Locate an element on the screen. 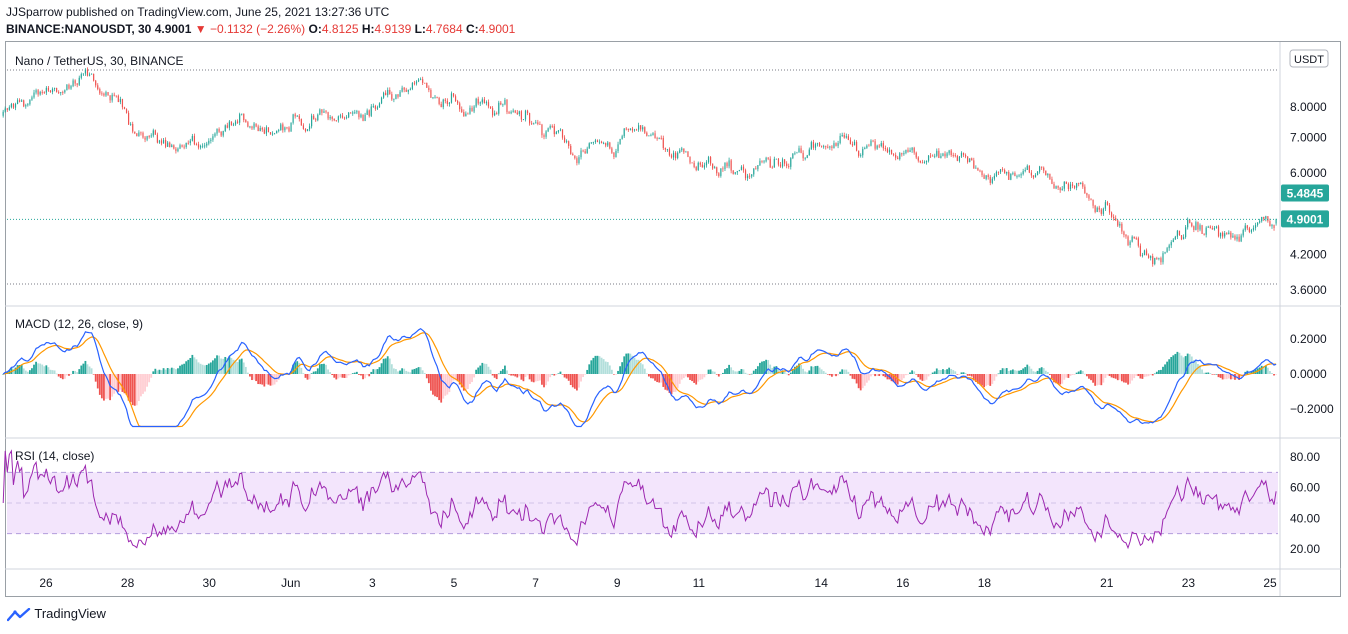 The image size is (1348, 634). macd-pane-title: MACD (12, 26, close, 9) is located at coordinates (79, 324).